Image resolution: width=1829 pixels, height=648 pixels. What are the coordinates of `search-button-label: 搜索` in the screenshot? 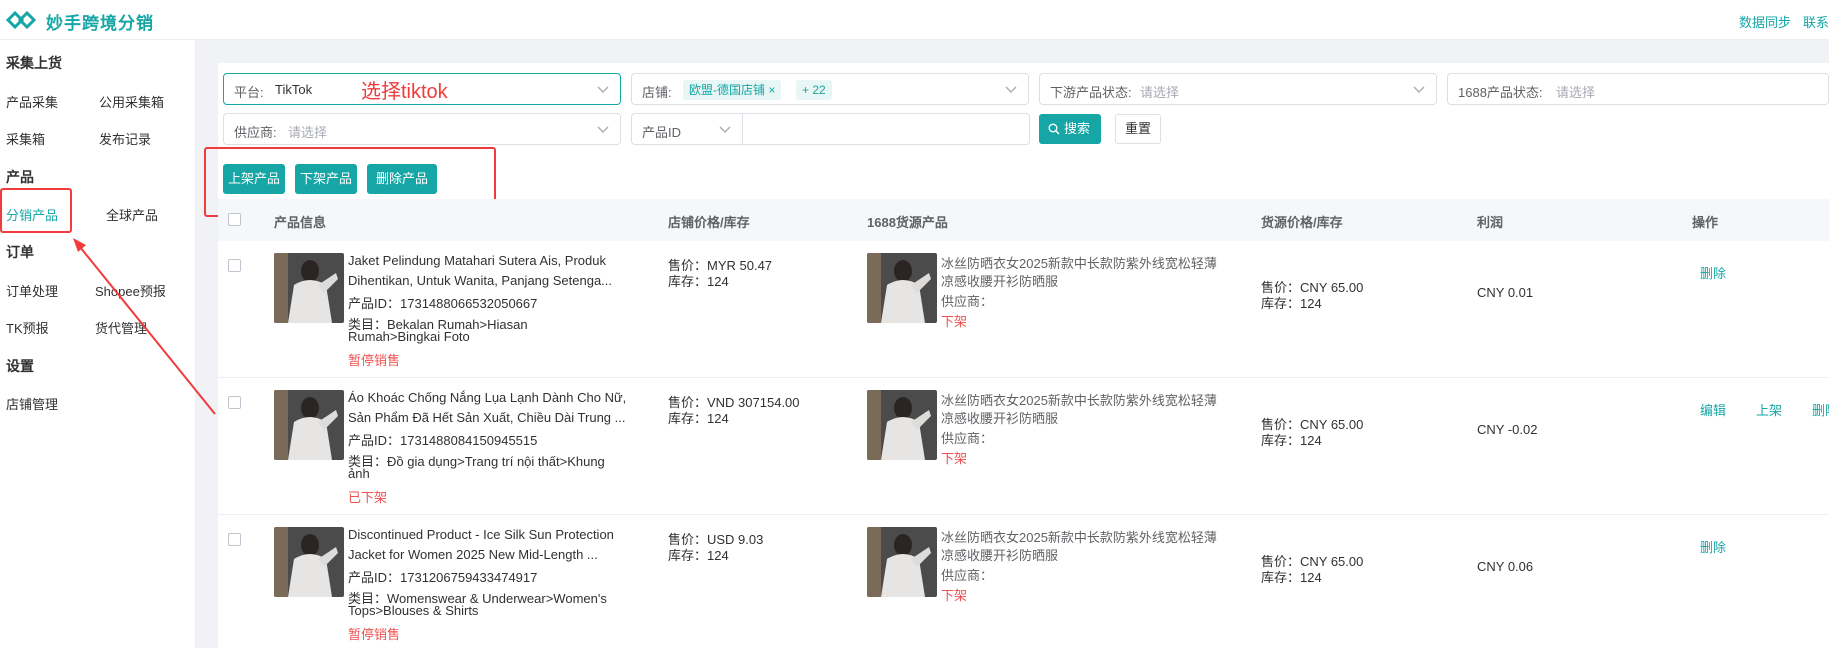 It's located at (1077, 128).